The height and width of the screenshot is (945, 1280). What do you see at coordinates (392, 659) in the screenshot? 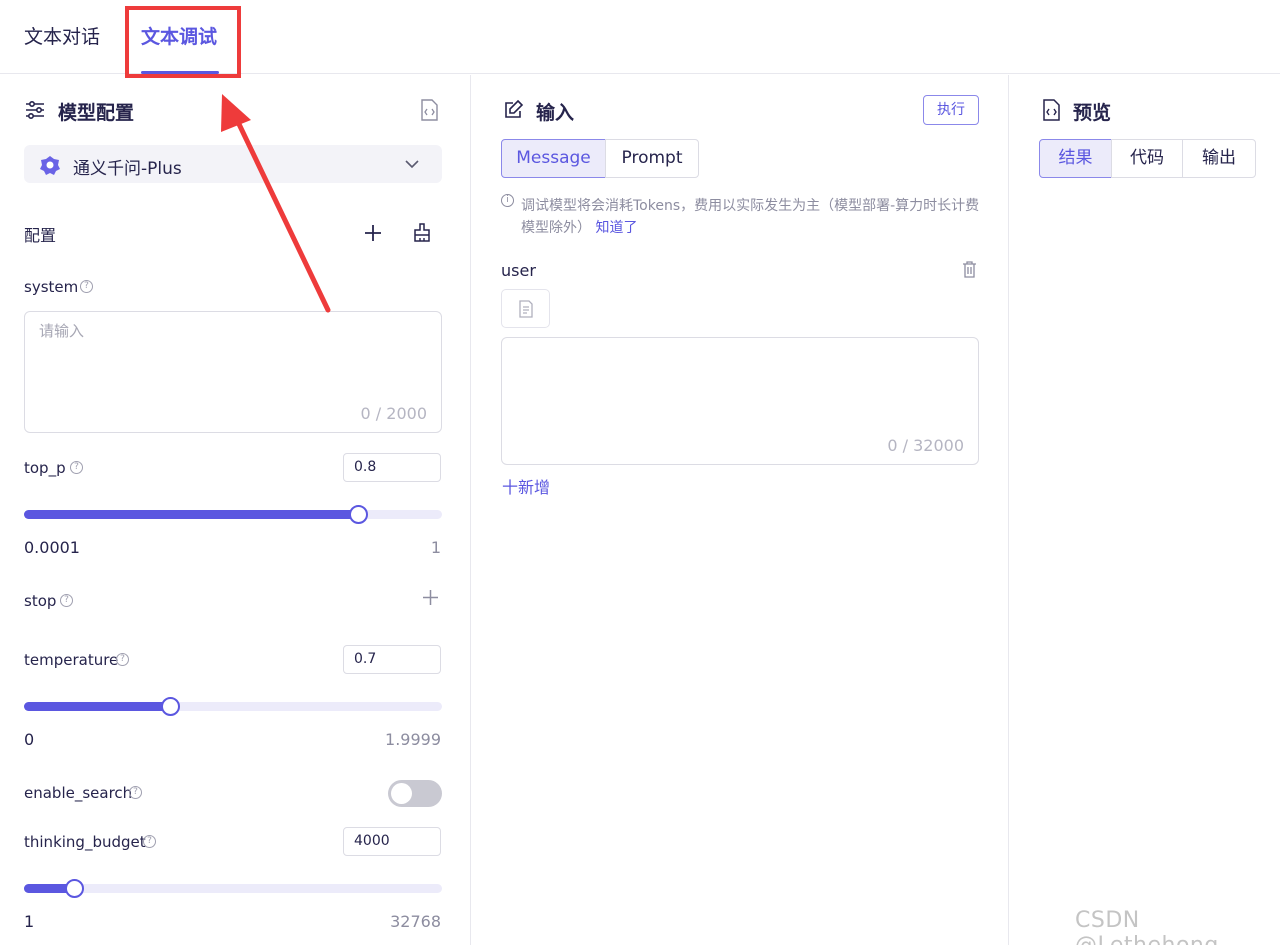
I see `temperature-input: 0.7` at bounding box center [392, 659].